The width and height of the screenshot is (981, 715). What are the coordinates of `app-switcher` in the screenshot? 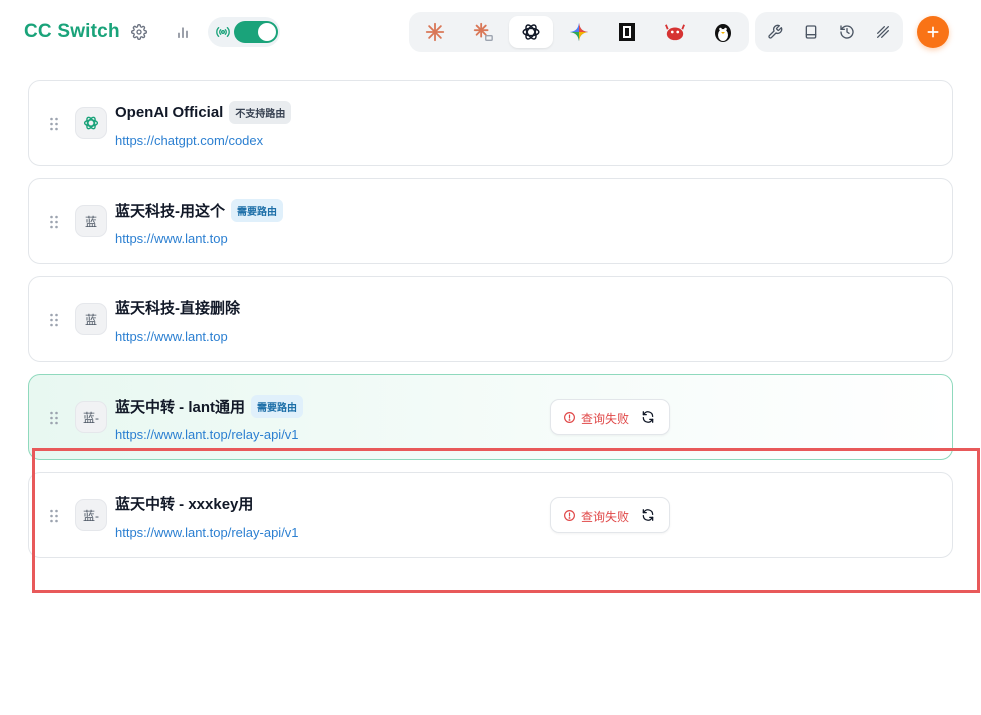 It's located at (579, 32).